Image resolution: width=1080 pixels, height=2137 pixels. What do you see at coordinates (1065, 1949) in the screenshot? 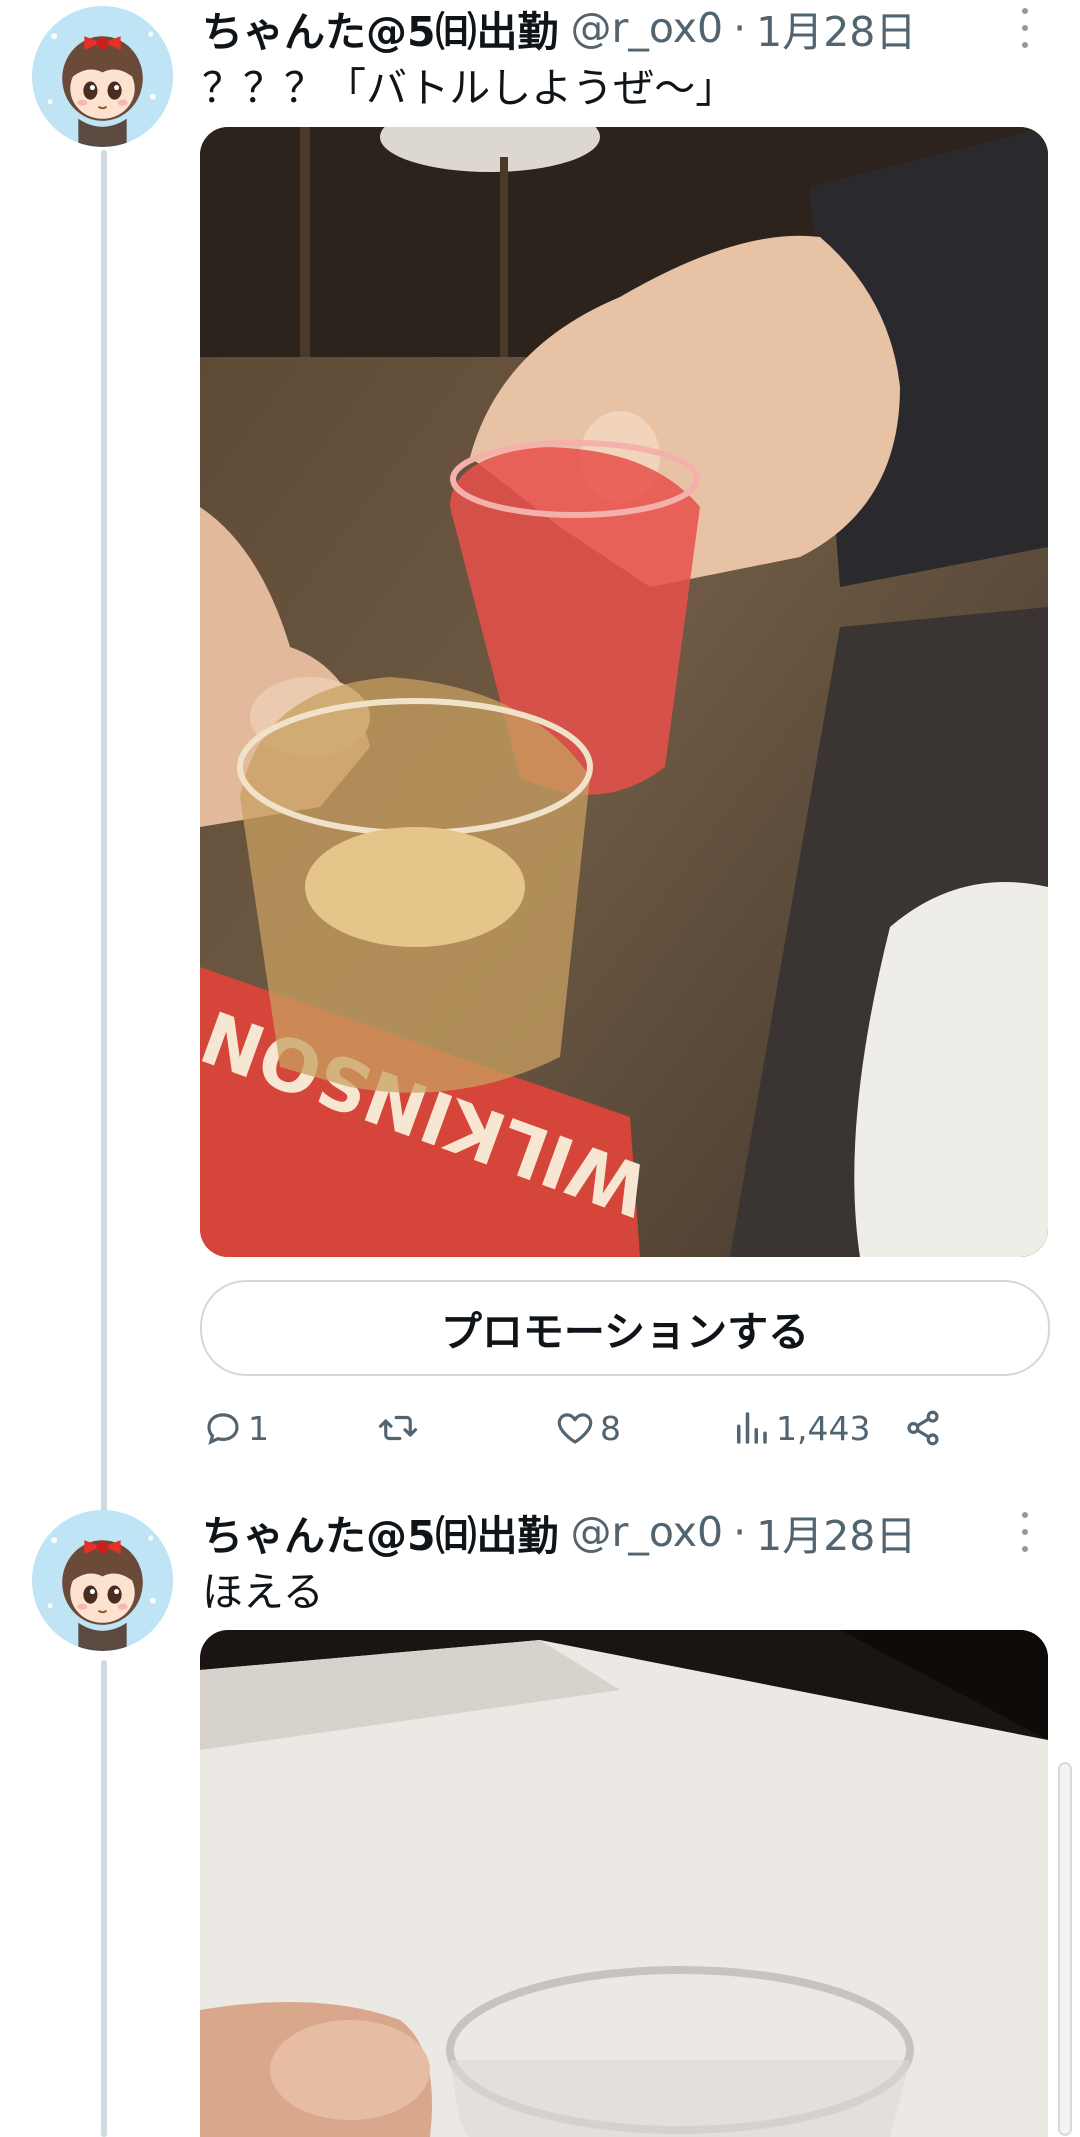
I see `scrollbar` at bounding box center [1065, 1949].